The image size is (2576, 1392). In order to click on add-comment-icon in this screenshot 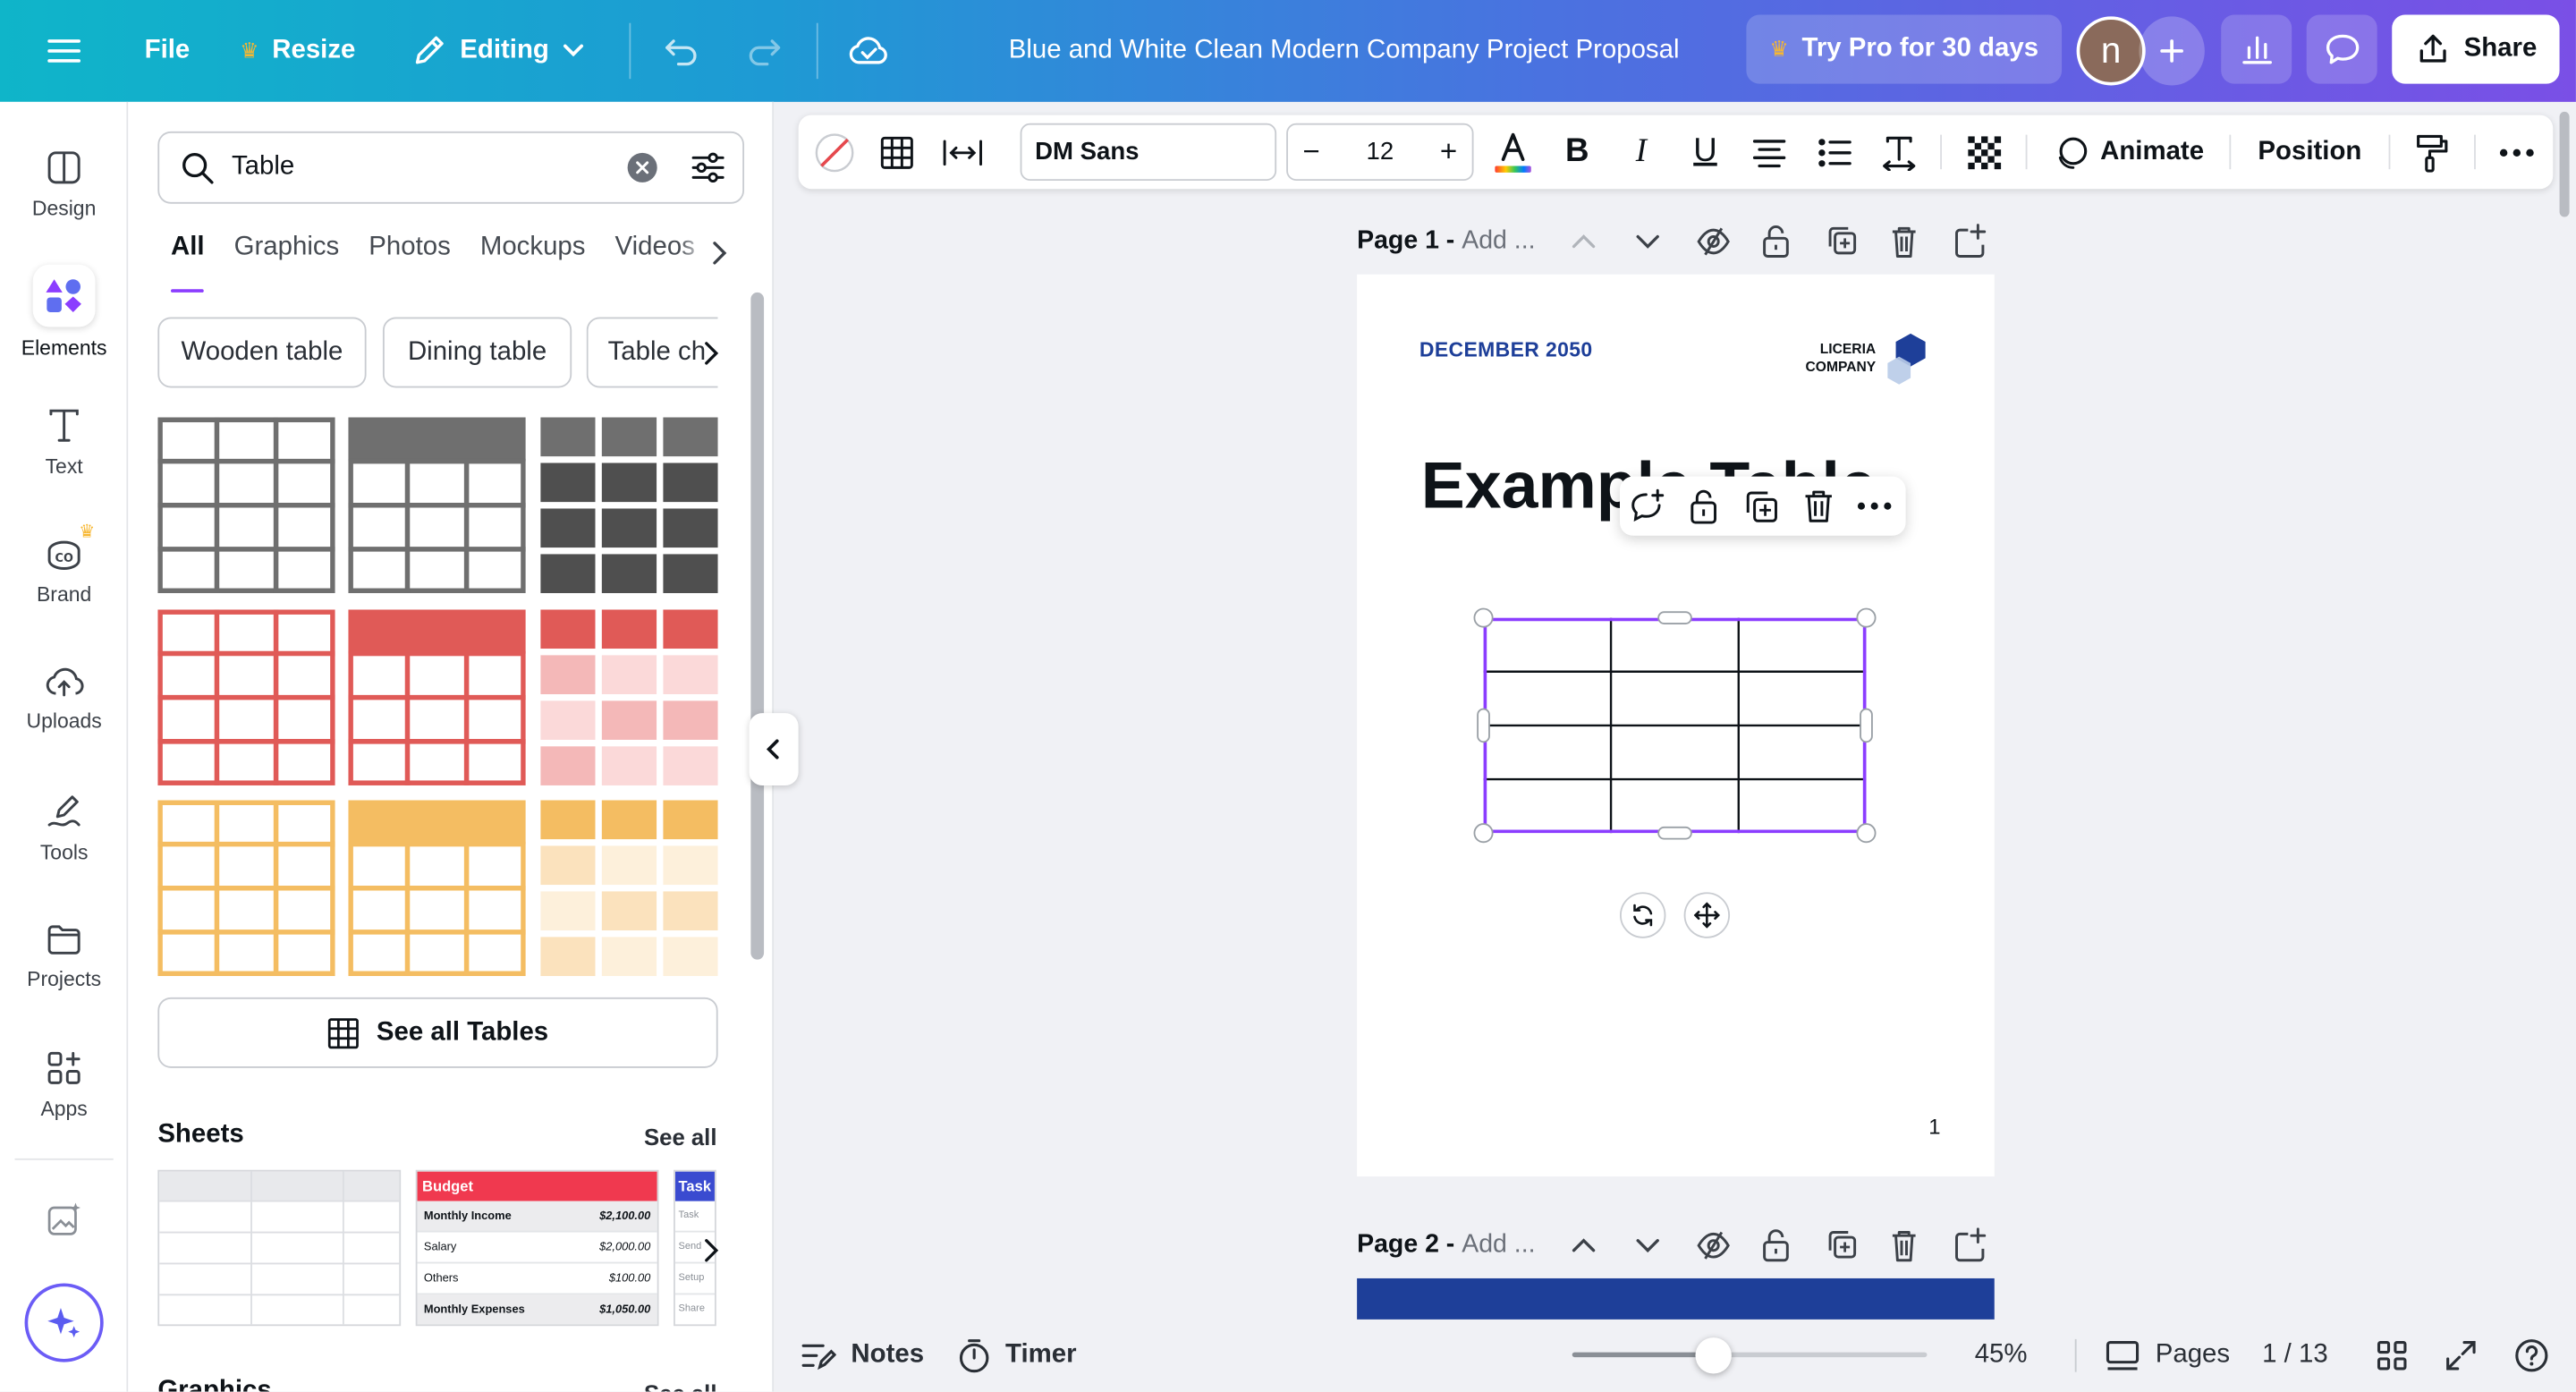, I will do `click(1647, 507)`.